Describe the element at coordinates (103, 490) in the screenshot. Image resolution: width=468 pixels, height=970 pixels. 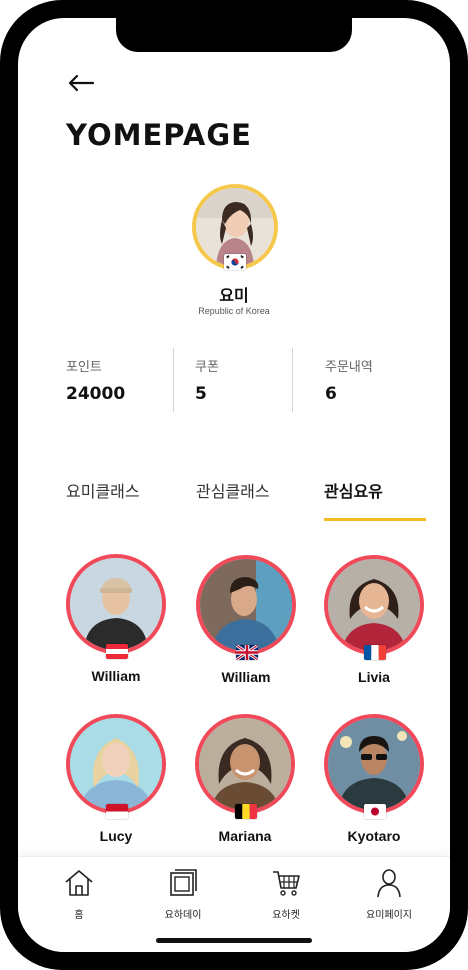
I see `tab-yomi-class: 요미클래스` at that location.